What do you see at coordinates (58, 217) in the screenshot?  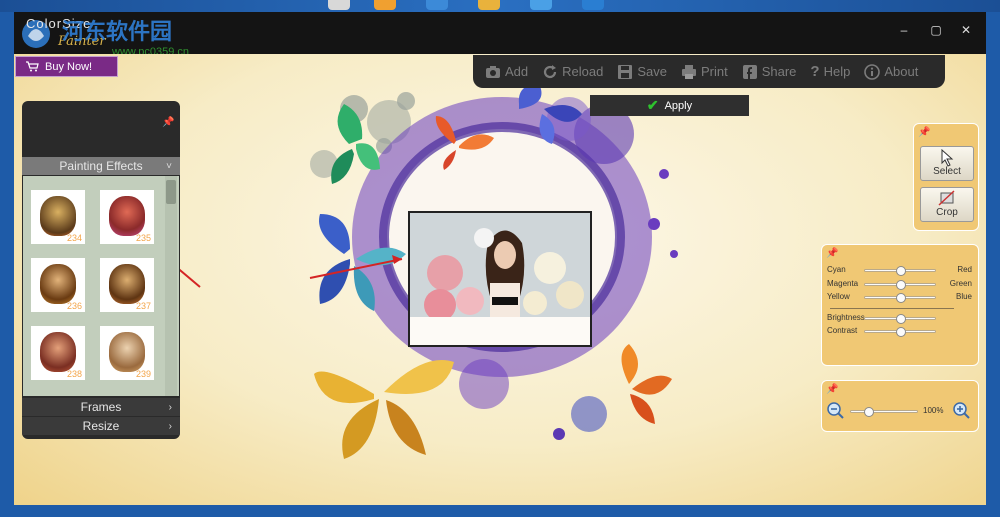 I see `effect-thumbnail: 234` at bounding box center [58, 217].